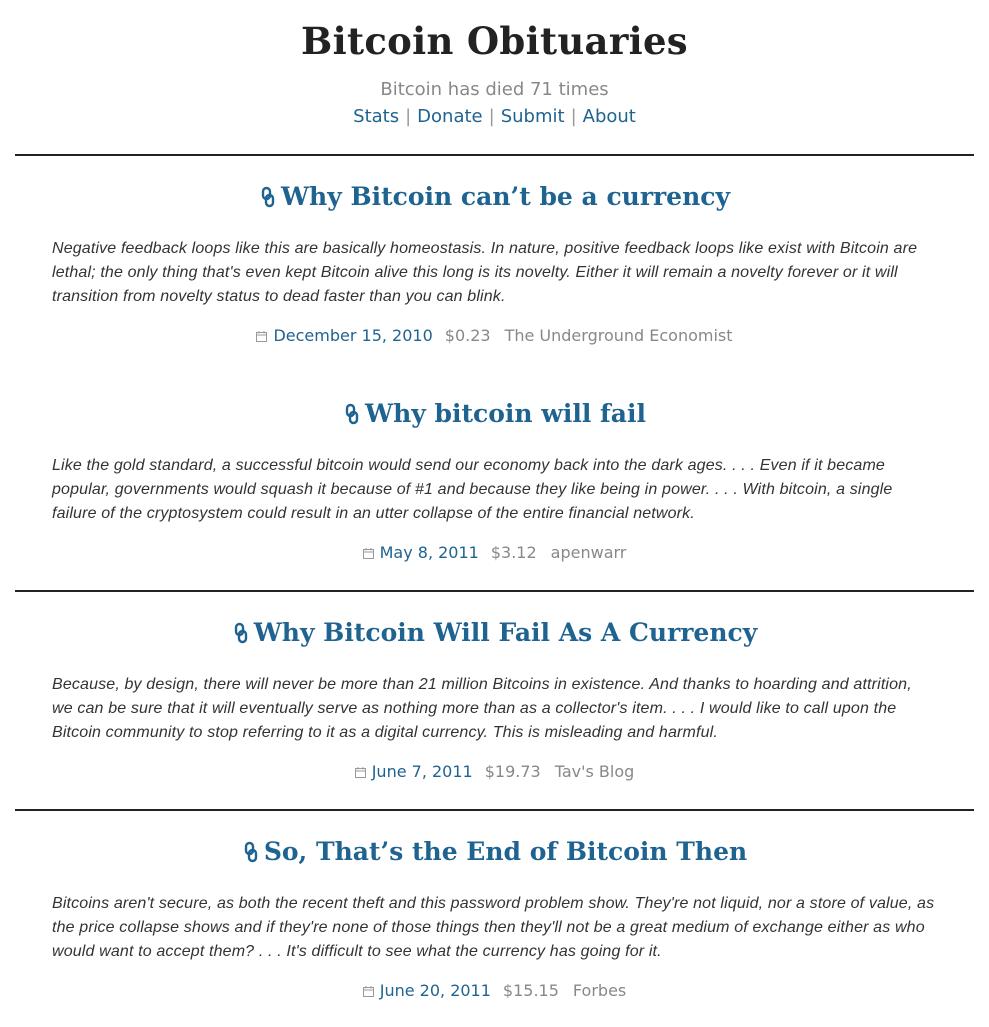  What do you see at coordinates (505, 632) in the screenshot?
I see `entry-title-text: Why Bitcoin Will Fail As A Currency` at bounding box center [505, 632].